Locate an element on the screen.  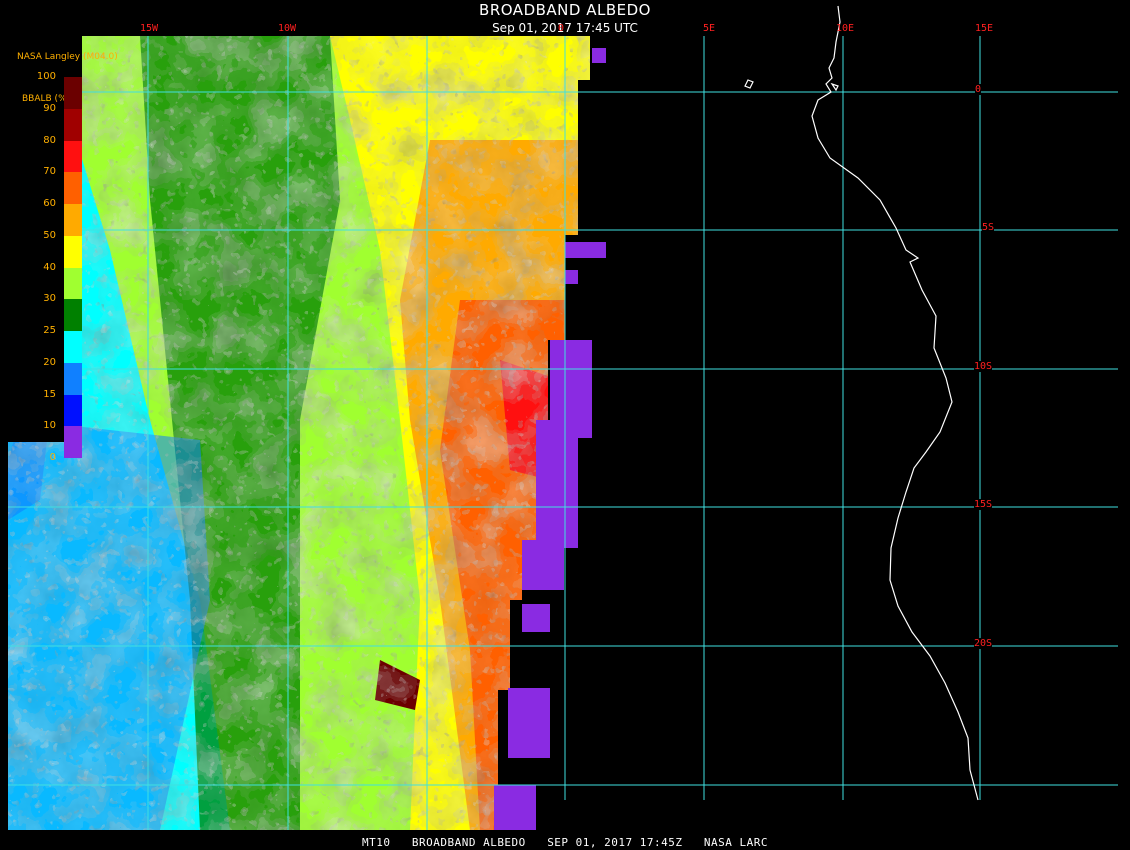
legend-tick-label: 20 is located at coordinates (49, 362).